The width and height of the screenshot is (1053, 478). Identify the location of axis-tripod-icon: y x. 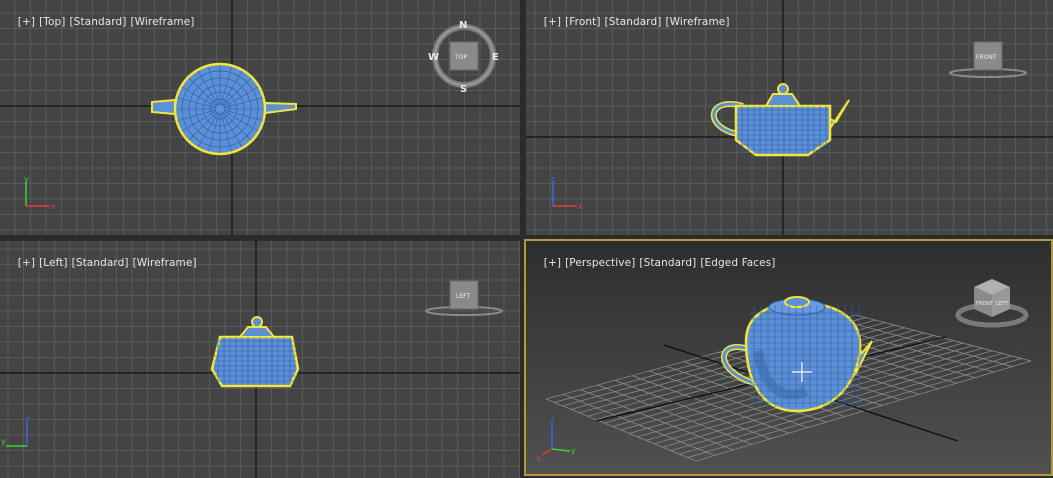
(40, 193).